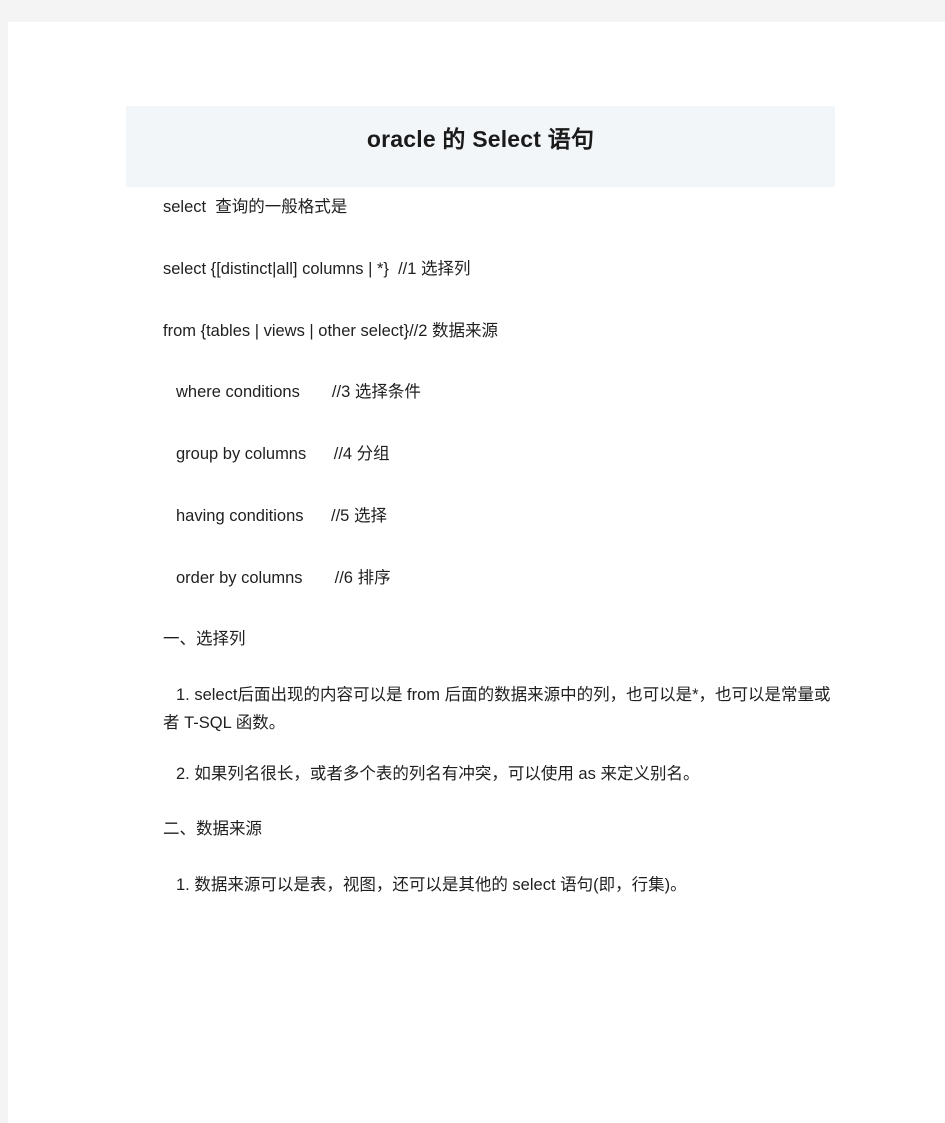  I want to click on section-one-item-2: 2. 如果列名很长，或者多个表的列名有冲突，可以使用 as 来定义别名。, so click(438, 773).